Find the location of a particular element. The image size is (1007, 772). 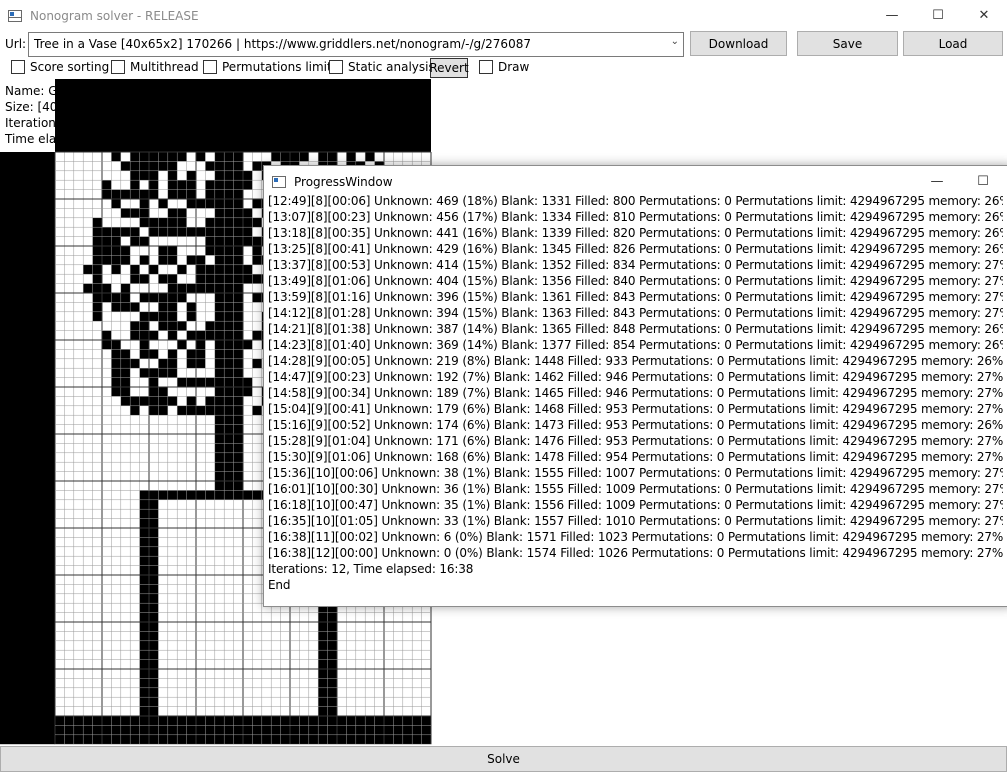

save-button: Save is located at coordinates (847, 43).